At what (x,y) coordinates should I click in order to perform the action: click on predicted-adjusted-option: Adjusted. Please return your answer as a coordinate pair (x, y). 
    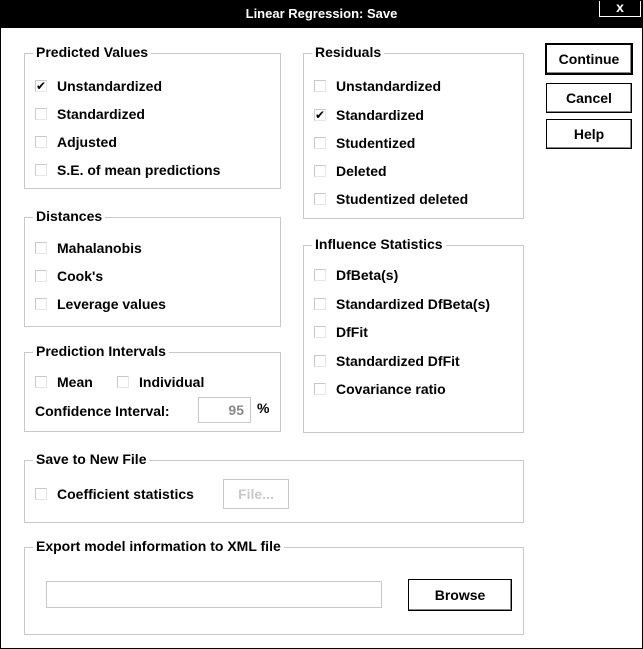
    Looking at the image, I should click on (76, 142).